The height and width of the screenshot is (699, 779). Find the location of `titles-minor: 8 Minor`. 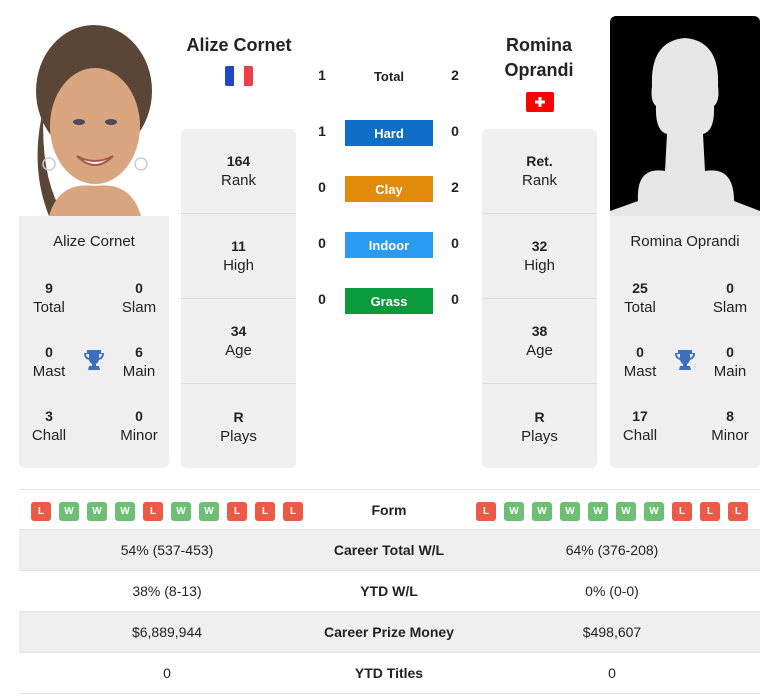

titles-minor: 8 Minor is located at coordinates (730, 426).